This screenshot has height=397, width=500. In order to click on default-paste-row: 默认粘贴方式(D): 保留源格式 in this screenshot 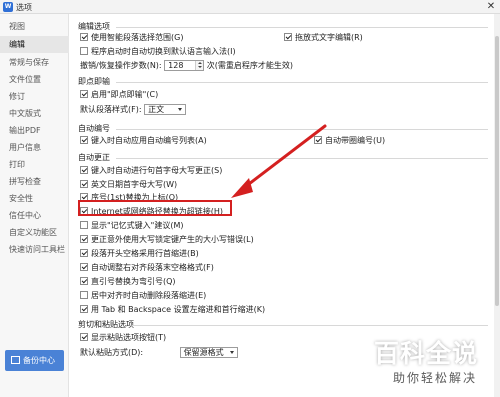, I will do `click(159, 353)`.